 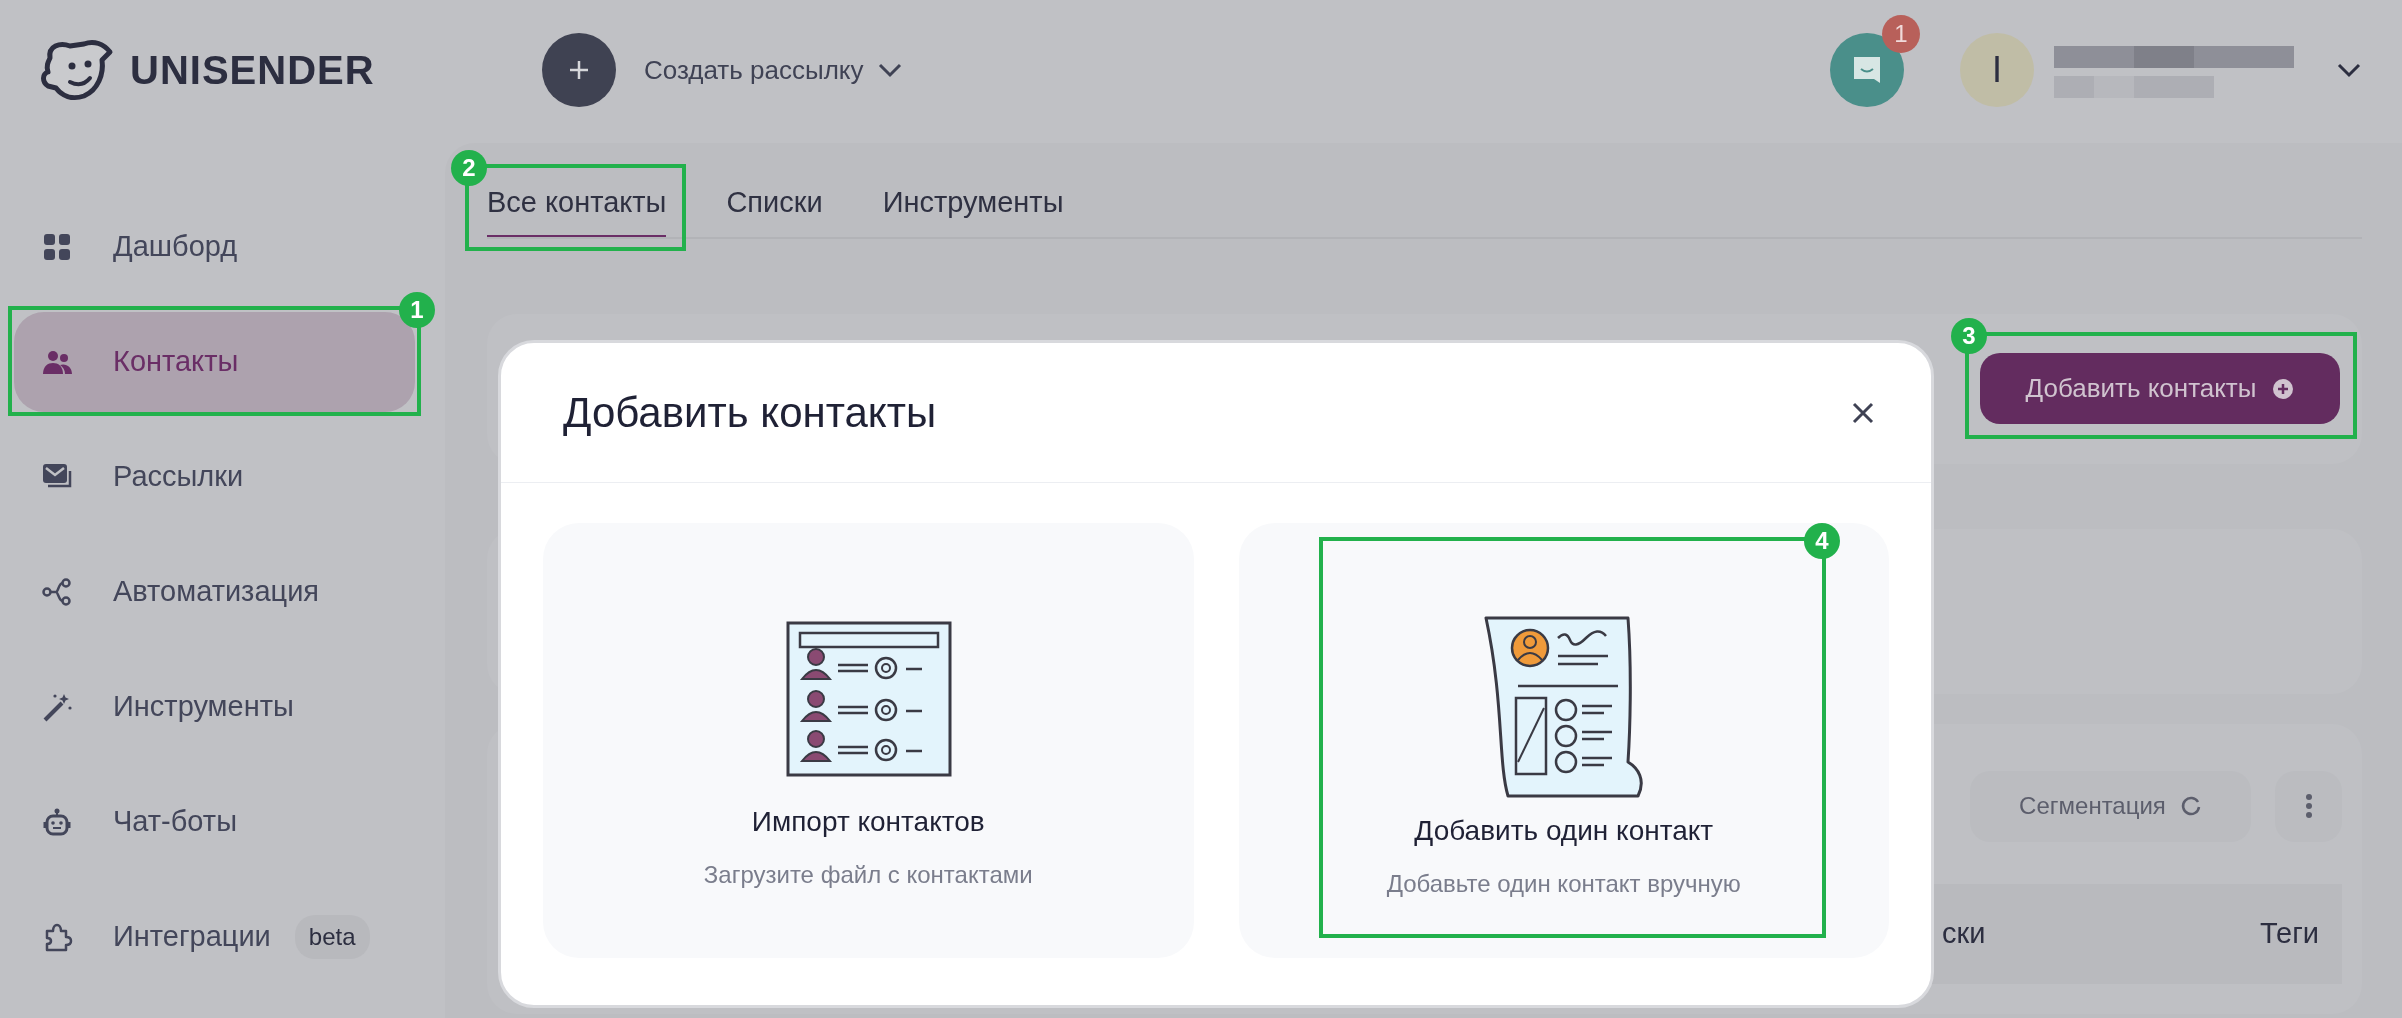 What do you see at coordinates (774, 70) in the screenshot?
I see `create-campaign-dropdown: Создать рассылку` at bounding box center [774, 70].